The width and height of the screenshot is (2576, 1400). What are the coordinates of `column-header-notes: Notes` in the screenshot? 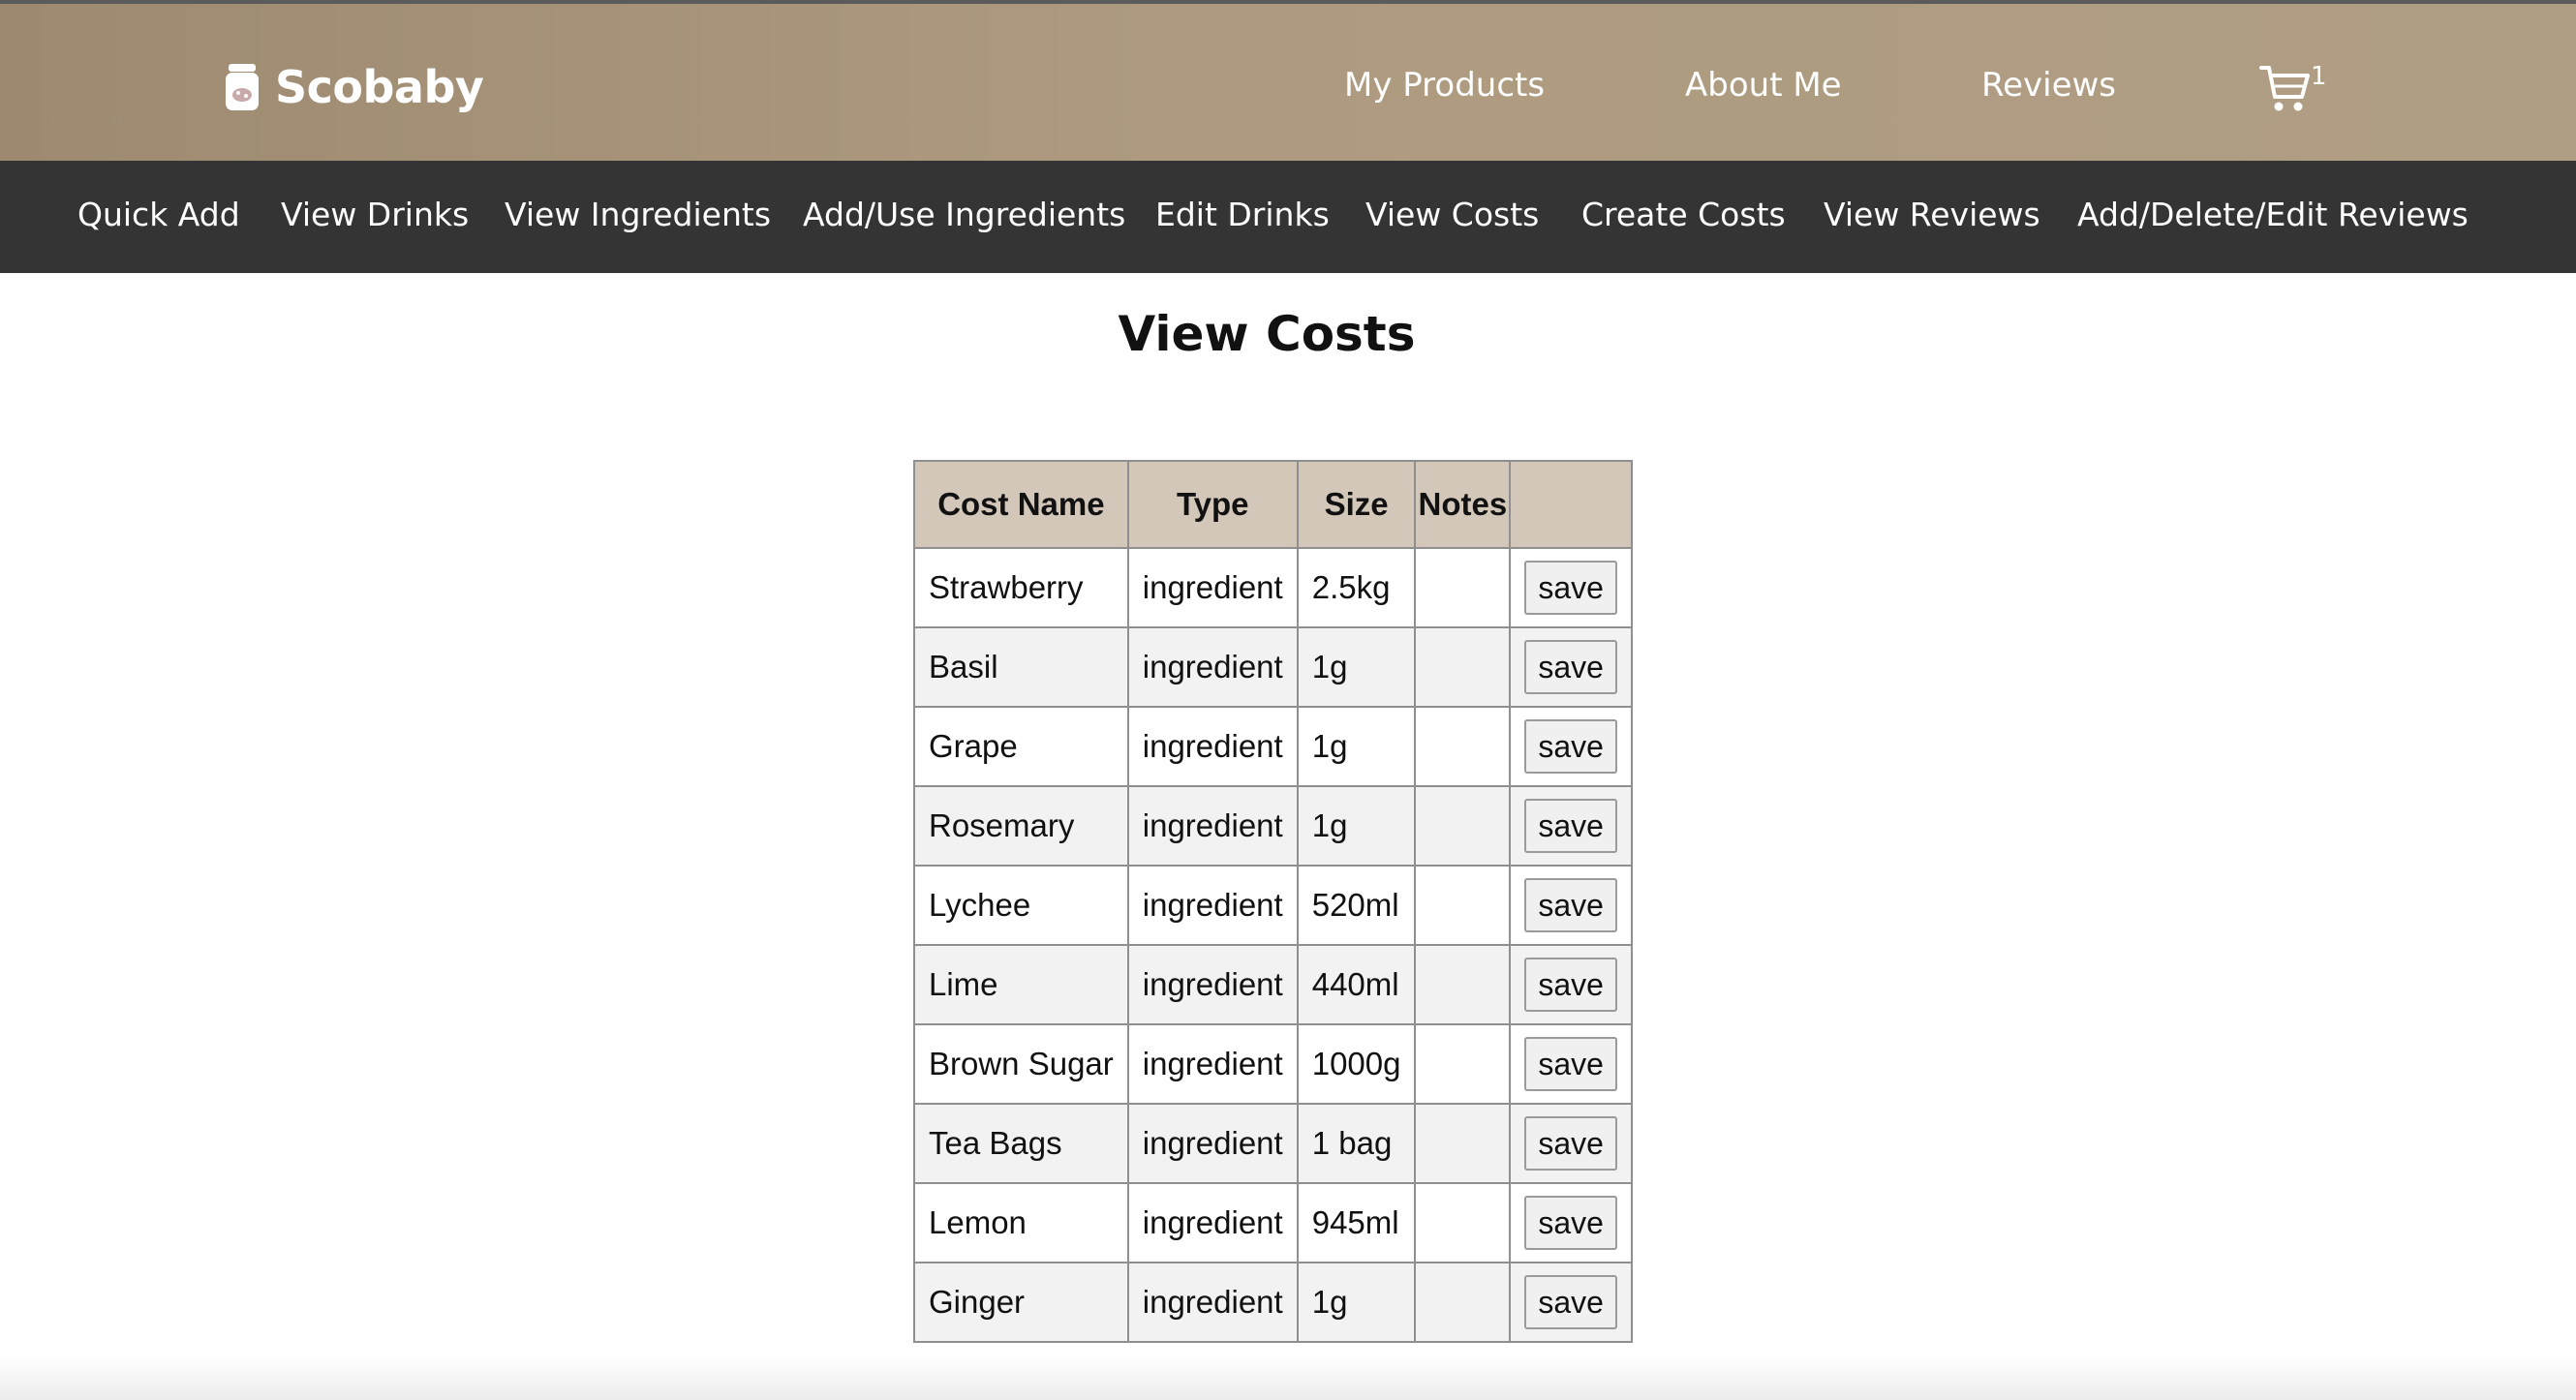 It's located at (1463, 504).